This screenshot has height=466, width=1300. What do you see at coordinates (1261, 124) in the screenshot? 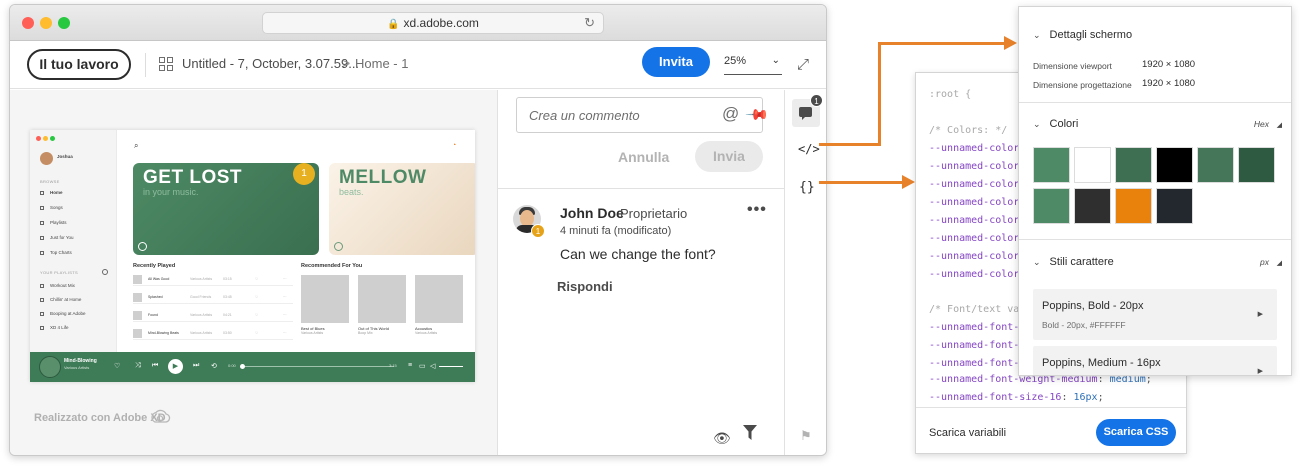
I see `color-format-select: Hex` at bounding box center [1261, 124].